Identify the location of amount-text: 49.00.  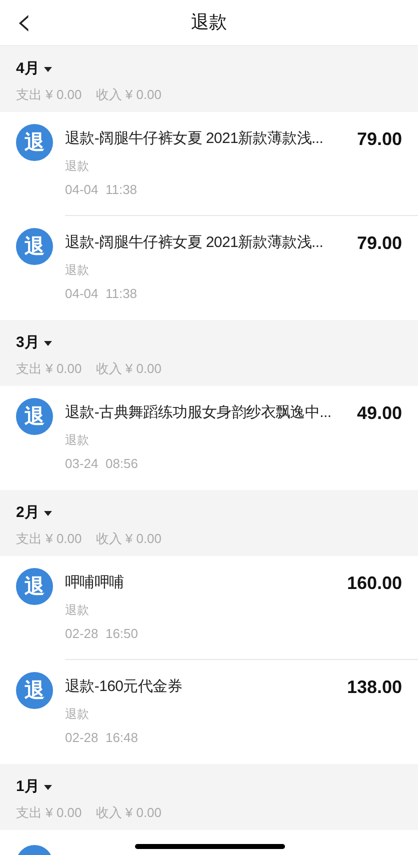
(379, 413).